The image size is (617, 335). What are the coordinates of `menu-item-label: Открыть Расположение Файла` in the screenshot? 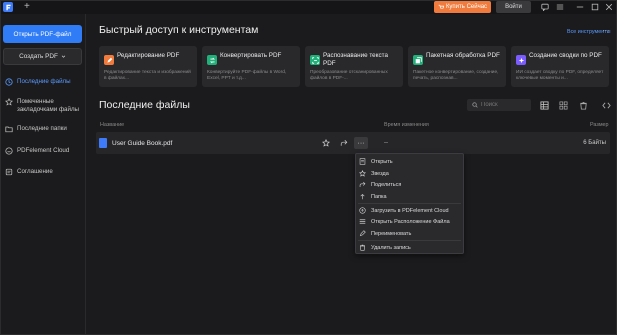 It's located at (410, 221).